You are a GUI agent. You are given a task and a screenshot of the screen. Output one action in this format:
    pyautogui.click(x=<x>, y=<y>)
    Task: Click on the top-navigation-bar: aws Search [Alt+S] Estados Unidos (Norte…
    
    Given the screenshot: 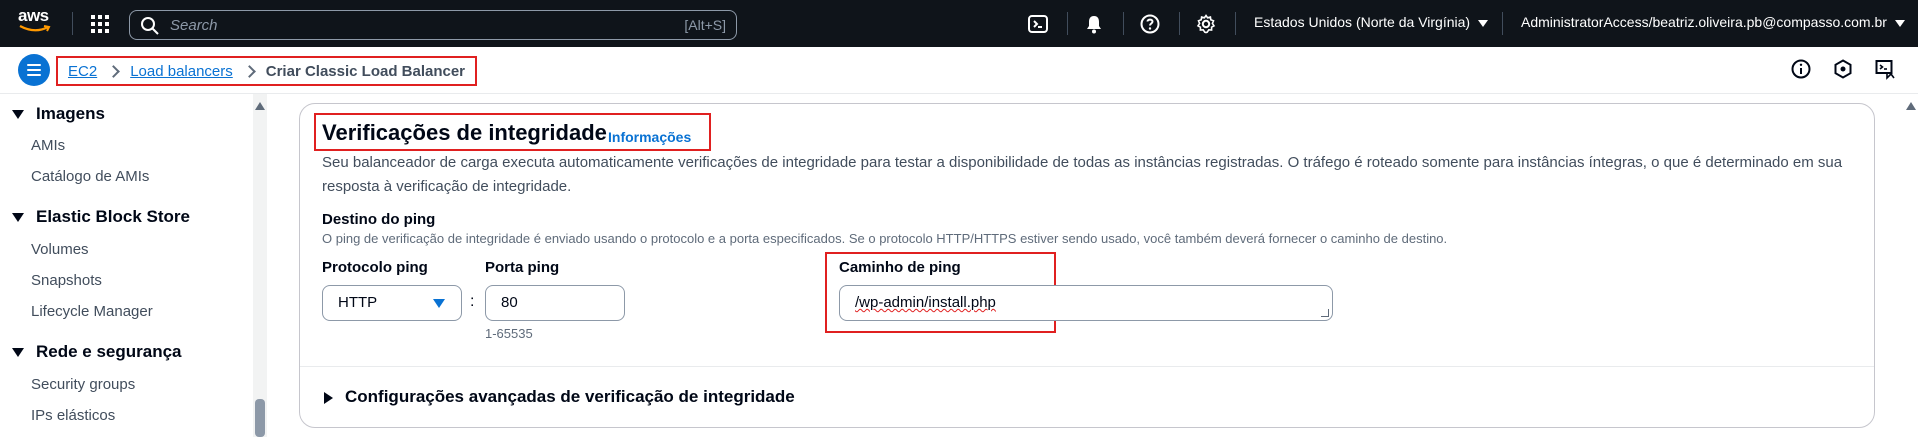 What is the action you would take?
    pyautogui.click(x=959, y=23)
    